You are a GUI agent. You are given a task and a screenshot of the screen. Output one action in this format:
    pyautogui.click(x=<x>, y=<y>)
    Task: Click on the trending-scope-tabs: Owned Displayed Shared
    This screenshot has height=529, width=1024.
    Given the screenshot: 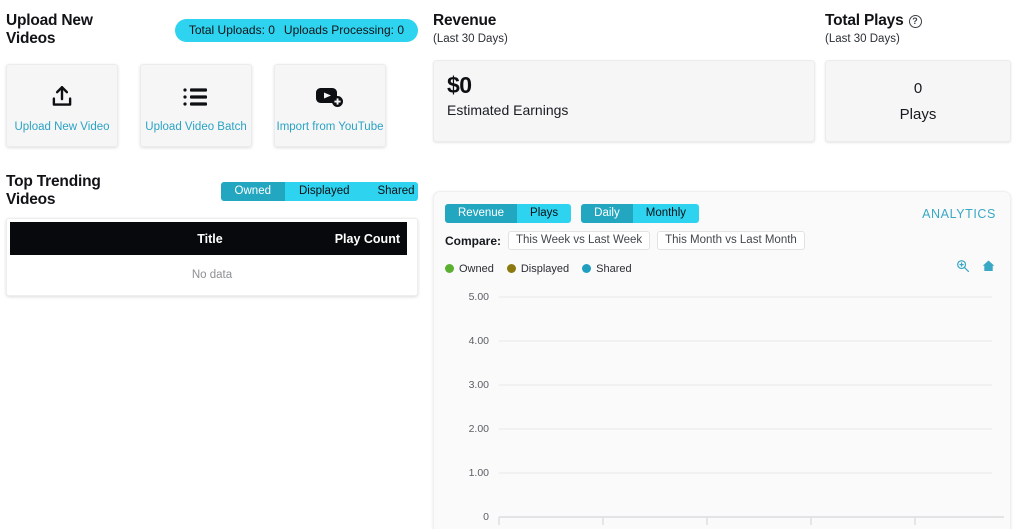 What is the action you would take?
    pyautogui.click(x=319, y=191)
    